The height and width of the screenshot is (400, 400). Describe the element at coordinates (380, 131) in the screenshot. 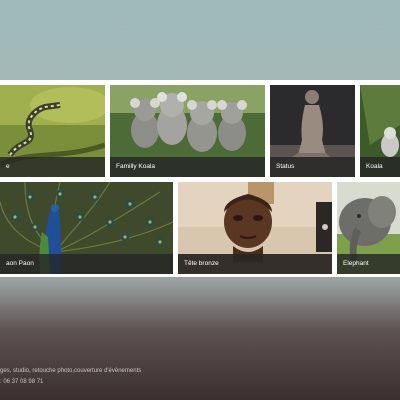

I see `gallery-tile-koala: Koala` at that location.